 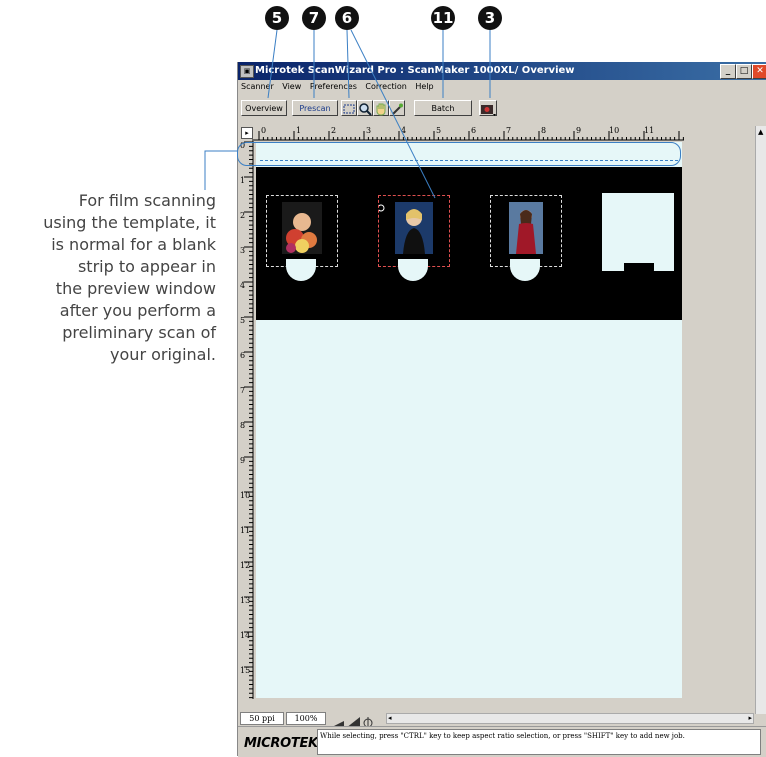 I want to click on callout-lines, so click(x=347, y=114).